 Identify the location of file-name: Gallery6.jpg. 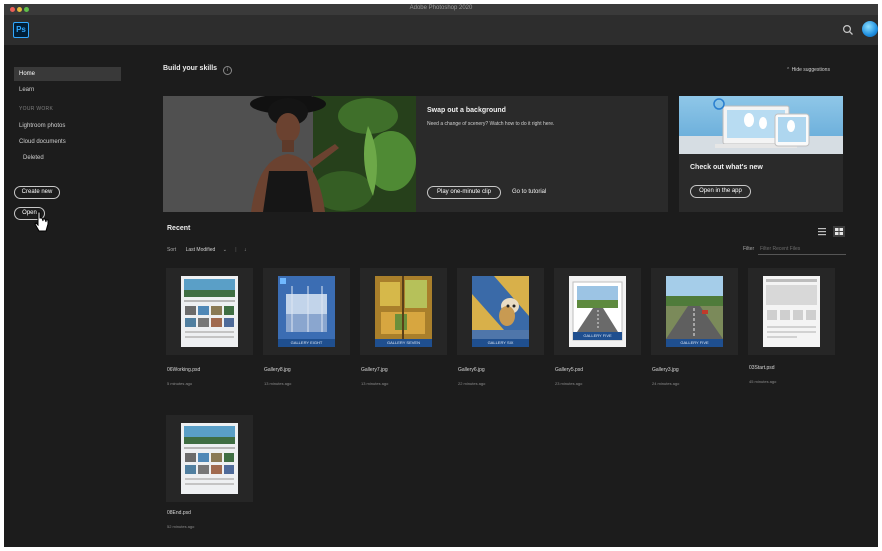
(471, 370).